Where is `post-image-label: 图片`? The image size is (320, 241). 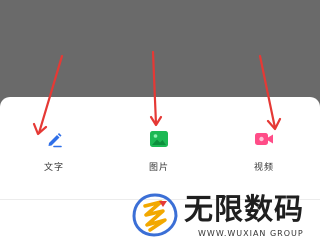 post-image-label: 图片 is located at coordinates (158, 168).